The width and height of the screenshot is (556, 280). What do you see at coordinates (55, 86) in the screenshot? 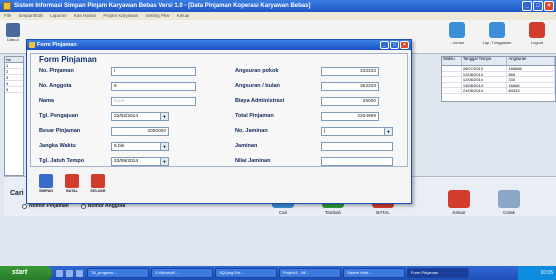
I see `no-anggota-label: No. Anggota` at bounding box center [55, 86].